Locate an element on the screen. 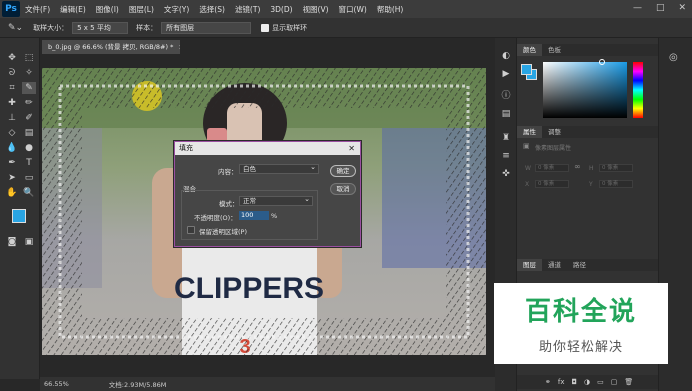 The width and height of the screenshot is (692, 391). layer-style-icon: fx is located at coordinates (561, 382).